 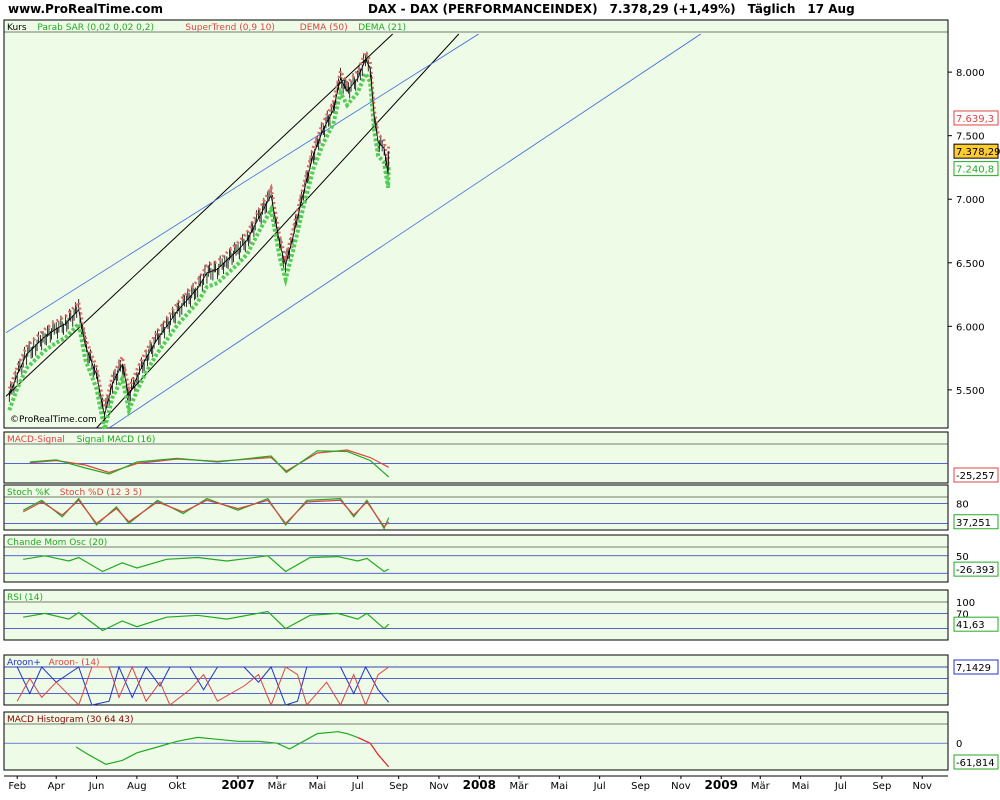 What do you see at coordinates (57, 786) in the screenshot?
I see `x-tick-label: Apr` at bounding box center [57, 786].